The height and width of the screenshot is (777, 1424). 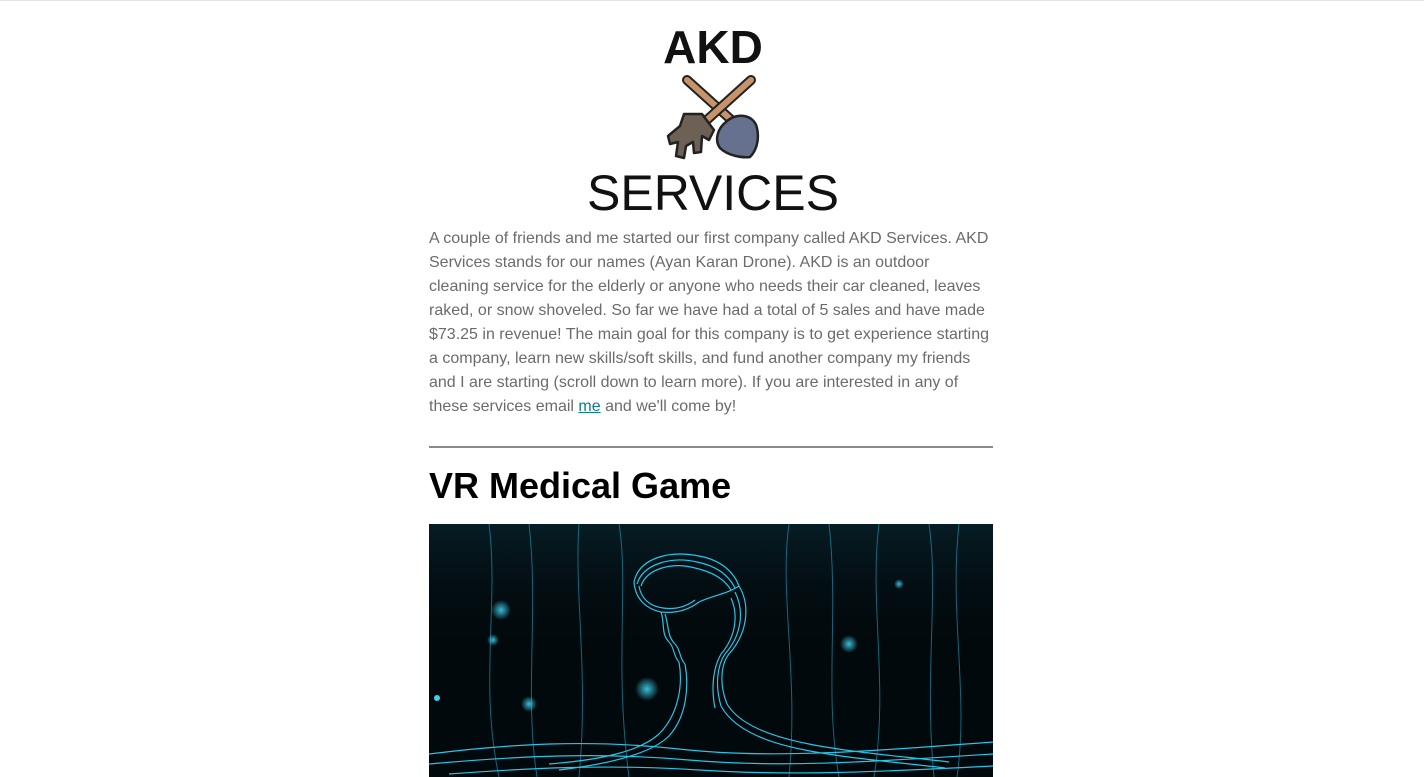 What do you see at coordinates (589, 406) in the screenshot?
I see `email-me-link: me` at bounding box center [589, 406].